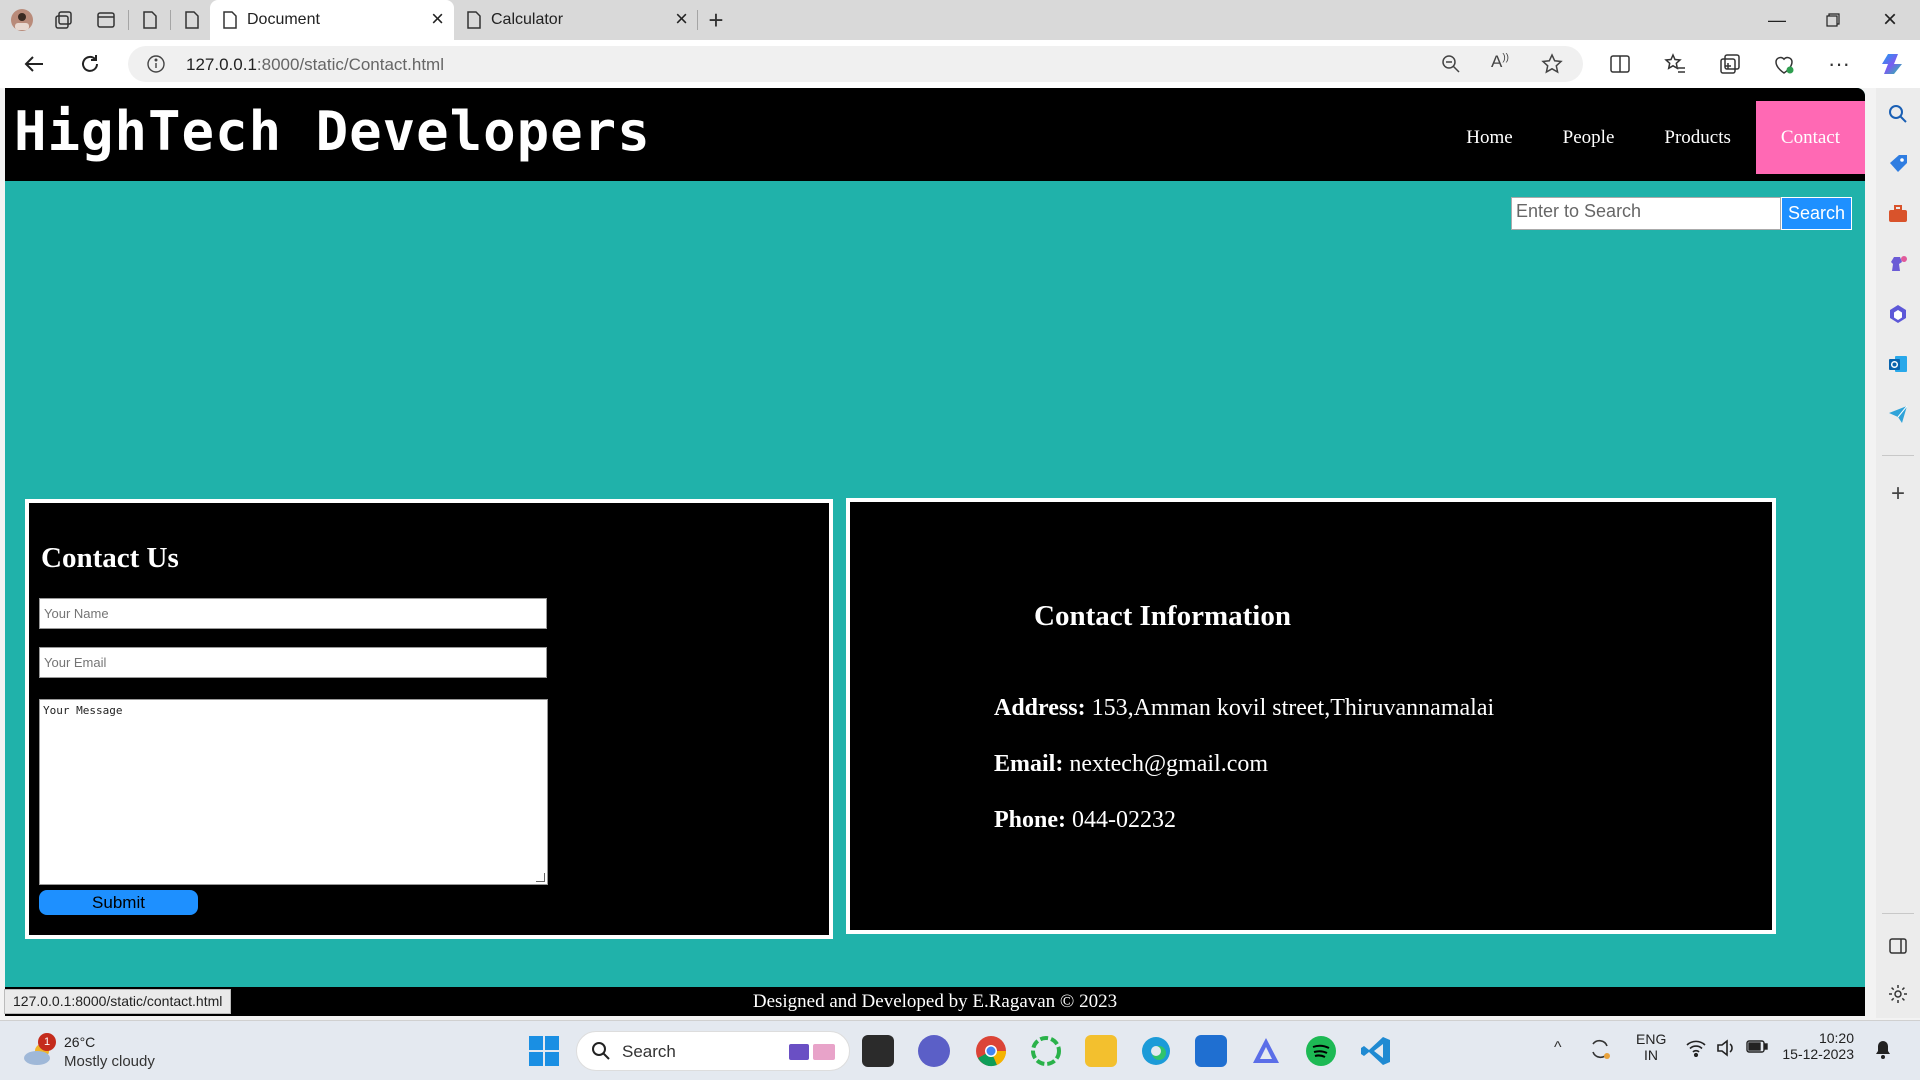 The image size is (1920, 1080). What do you see at coordinates (1321, 1051) in the screenshot?
I see `spotify-icon` at bounding box center [1321, 1051].